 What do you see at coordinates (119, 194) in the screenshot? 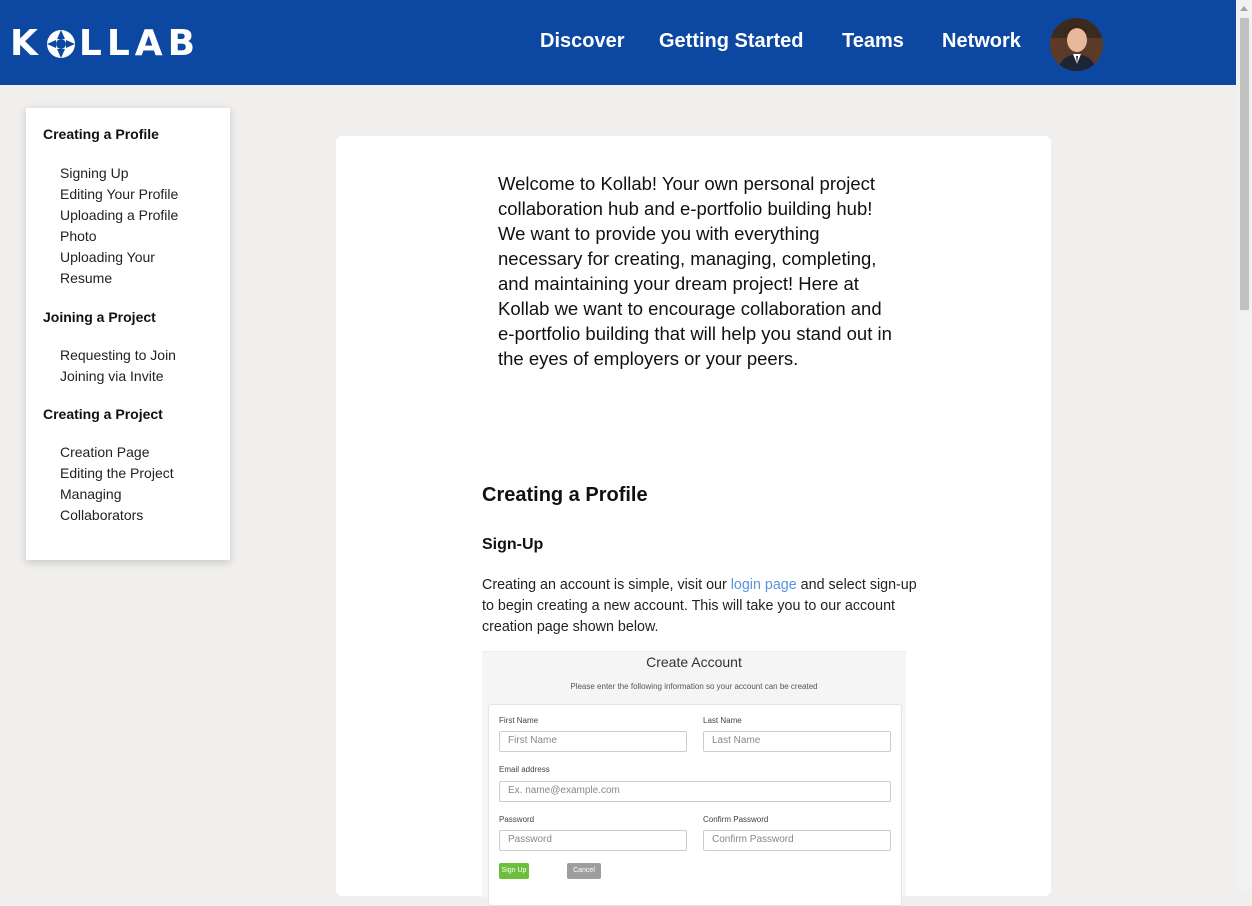
I see `sidebar-item-editing-profile: Editing Your Profile` at bounding box center [119, 194].